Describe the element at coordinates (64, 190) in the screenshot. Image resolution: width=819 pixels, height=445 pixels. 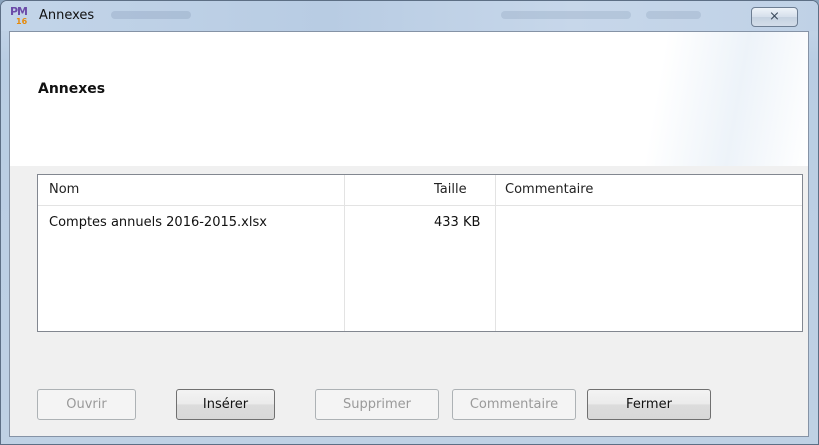
I see `column-header-name: Nom` at that location.